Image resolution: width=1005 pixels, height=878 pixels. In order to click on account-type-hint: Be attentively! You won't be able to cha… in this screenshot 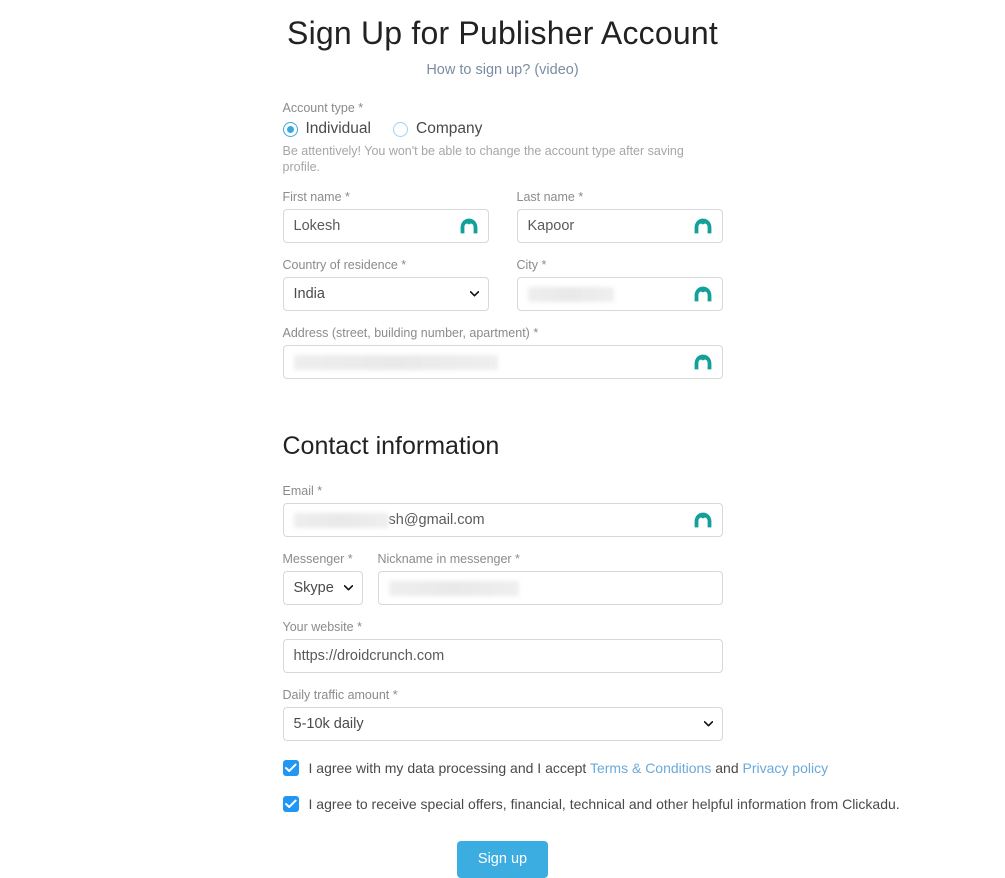, I will do `click(483, 159)`.